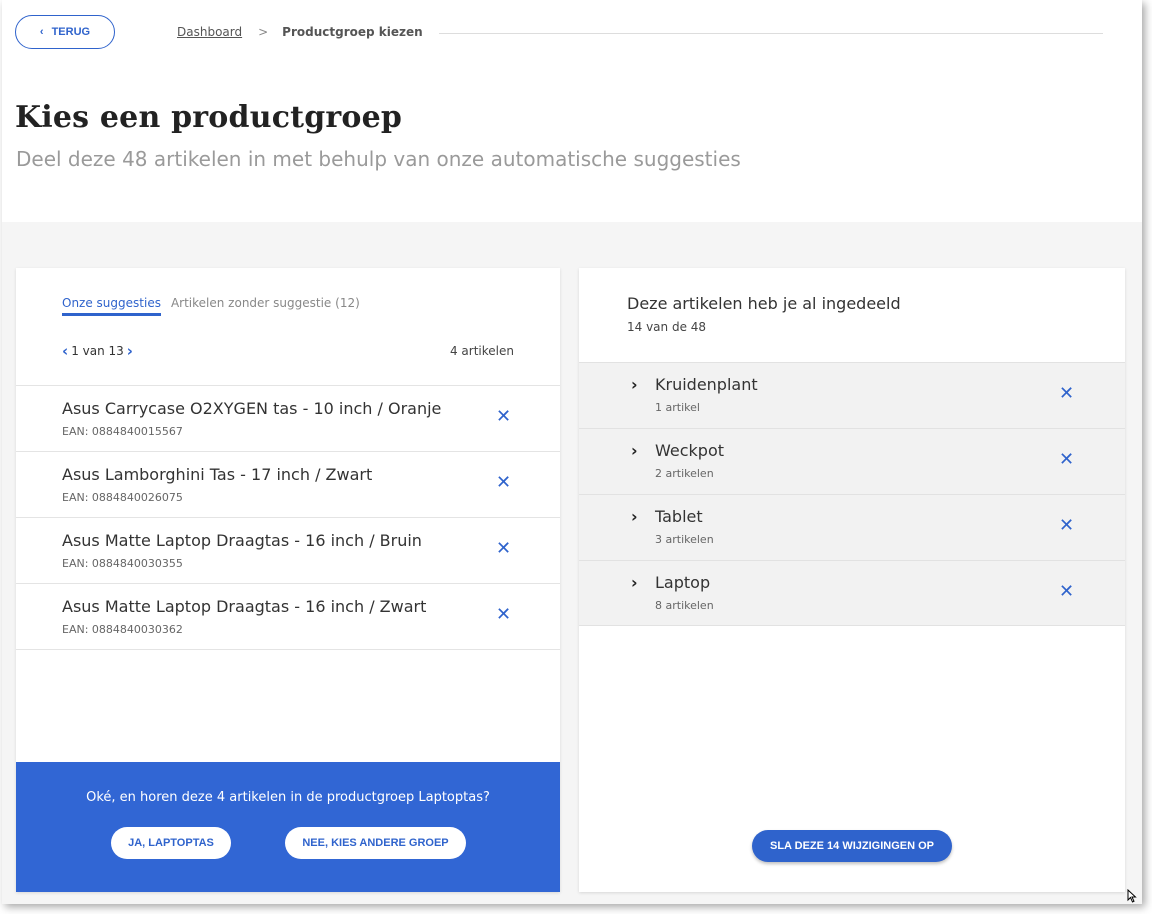 The width and height of the screenshot is (1152, 914). Describe the element at coordinates (217, 474) in the screenshot. I see `article-name: Asus Lamborghini Tas - 17 inch / Zwart` at that location.